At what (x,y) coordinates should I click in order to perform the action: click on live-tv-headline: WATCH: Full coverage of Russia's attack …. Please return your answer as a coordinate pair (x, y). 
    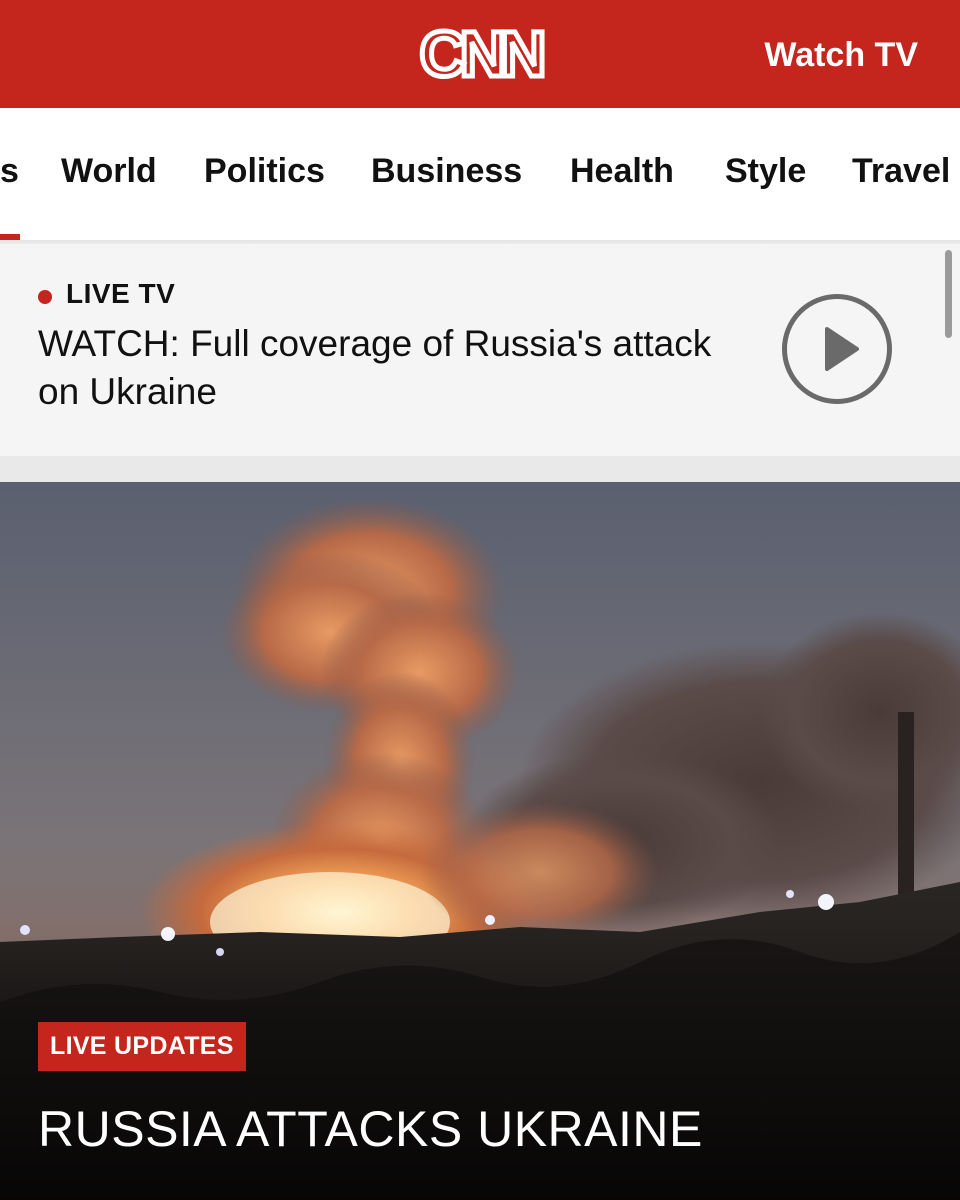
    Looking at the image, I should click on (383, 368).